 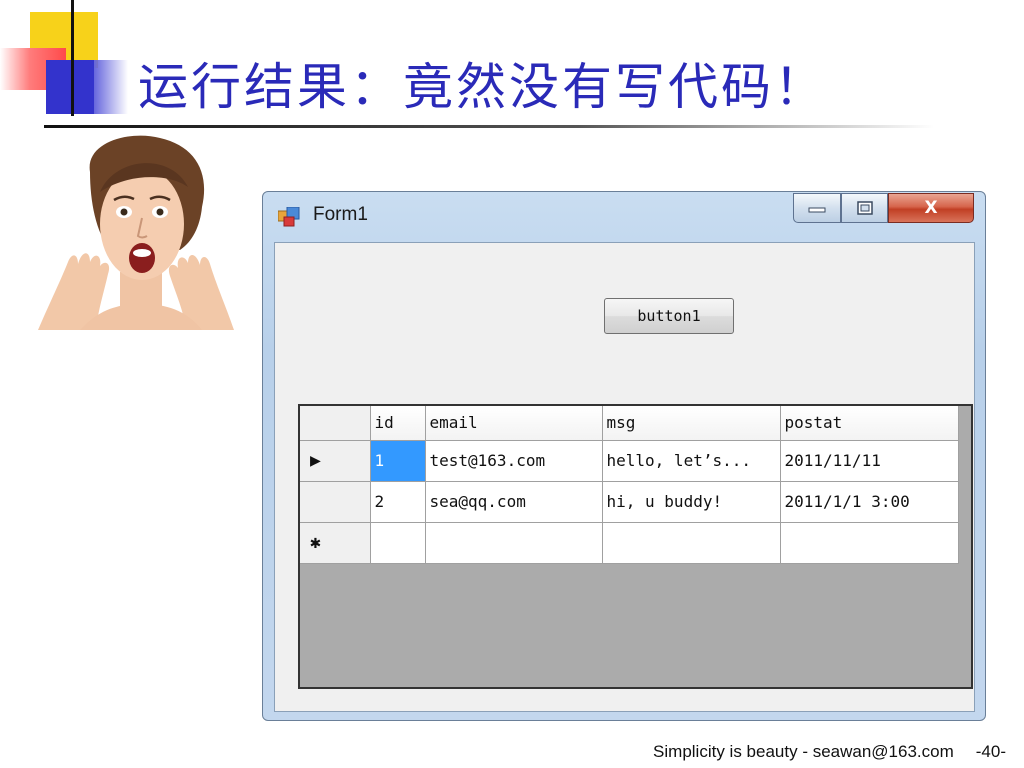 What do you see at coordinates (482, 87) in the screenshot?
I see `slide-title: 运行结果：竟然没有写代码！` at bounding box center [482, 87].